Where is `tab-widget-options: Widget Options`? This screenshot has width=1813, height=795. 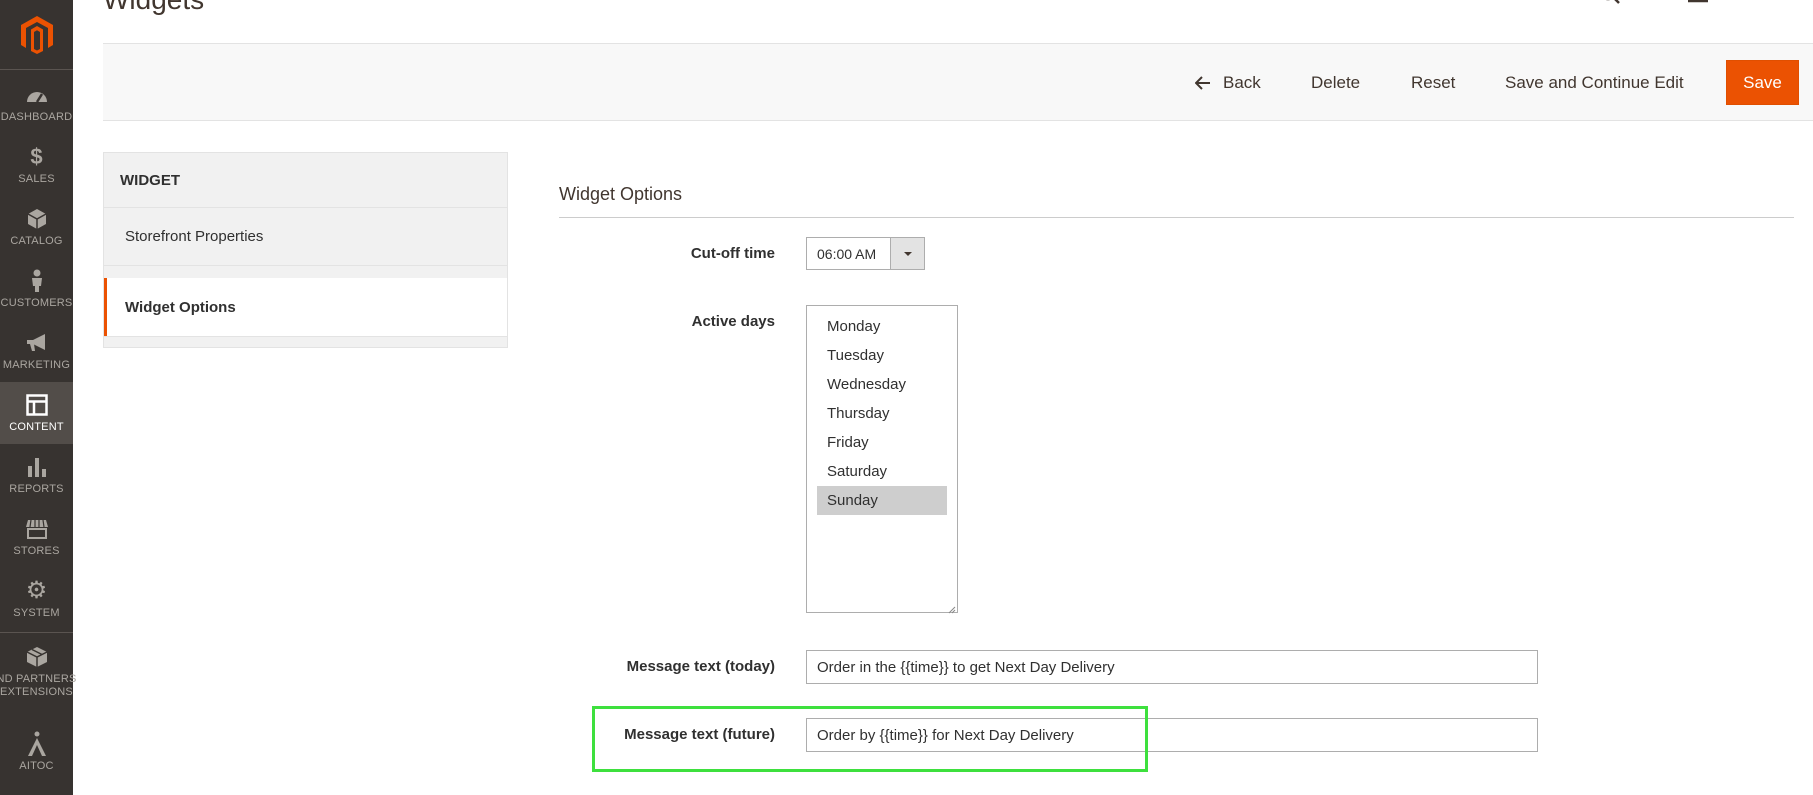 tab-widget-options: Widget Options is located at coordinates (305, 307).